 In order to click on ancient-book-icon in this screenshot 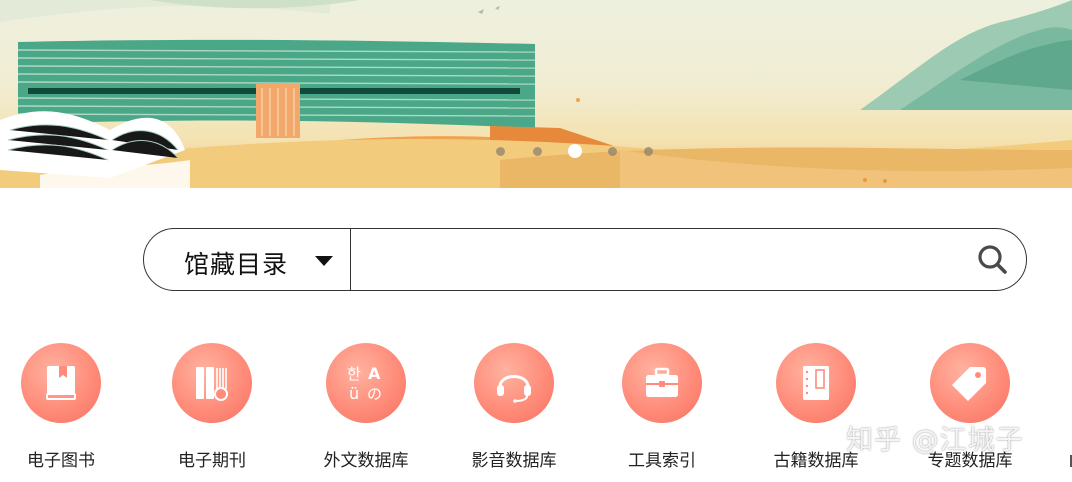, I will do `click(816, 383)`.